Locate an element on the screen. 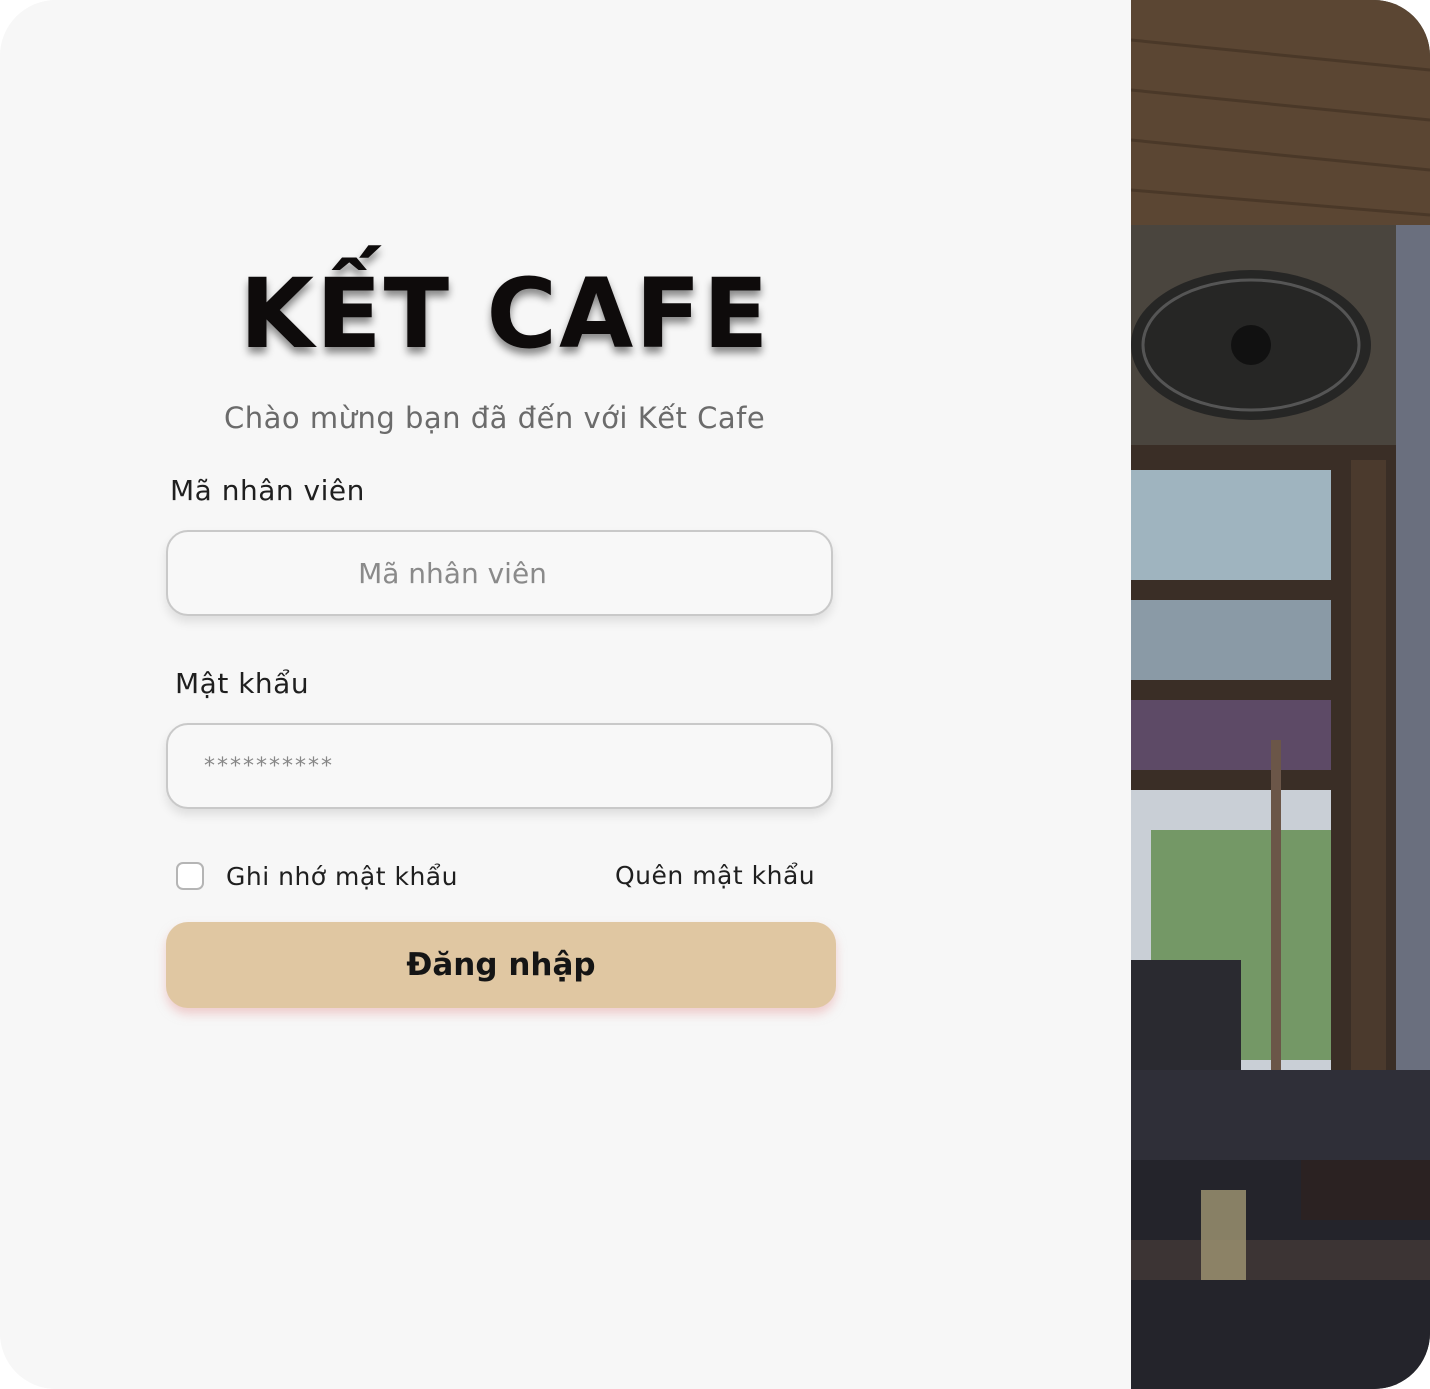 The image size is (1430, 1389). employee-id-input is located at coordinates (499, 573).